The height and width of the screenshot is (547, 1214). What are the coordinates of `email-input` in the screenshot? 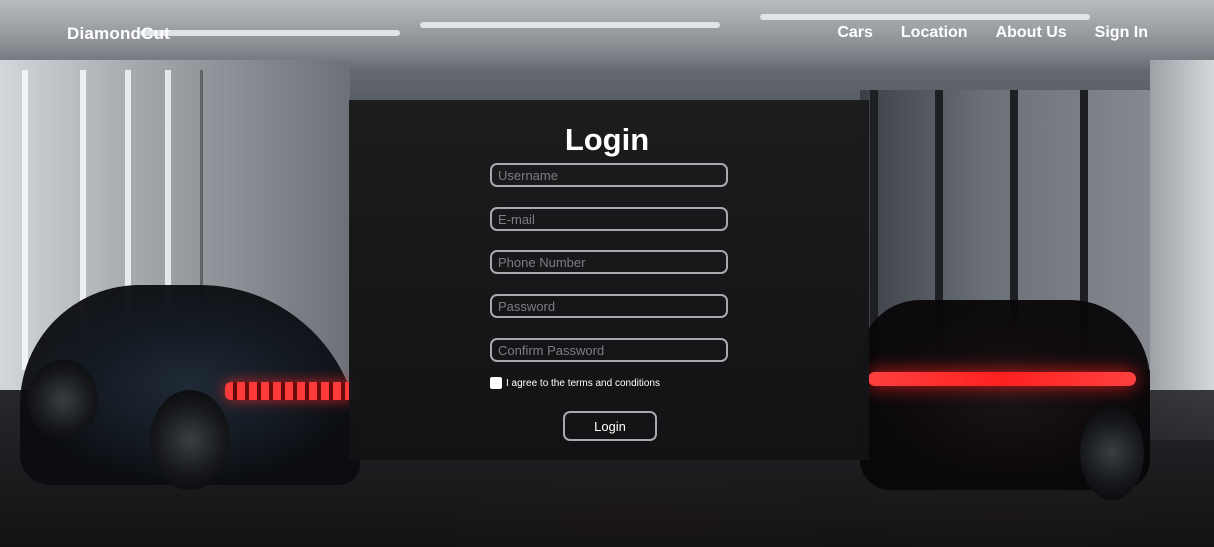 It's located at (609, 219).